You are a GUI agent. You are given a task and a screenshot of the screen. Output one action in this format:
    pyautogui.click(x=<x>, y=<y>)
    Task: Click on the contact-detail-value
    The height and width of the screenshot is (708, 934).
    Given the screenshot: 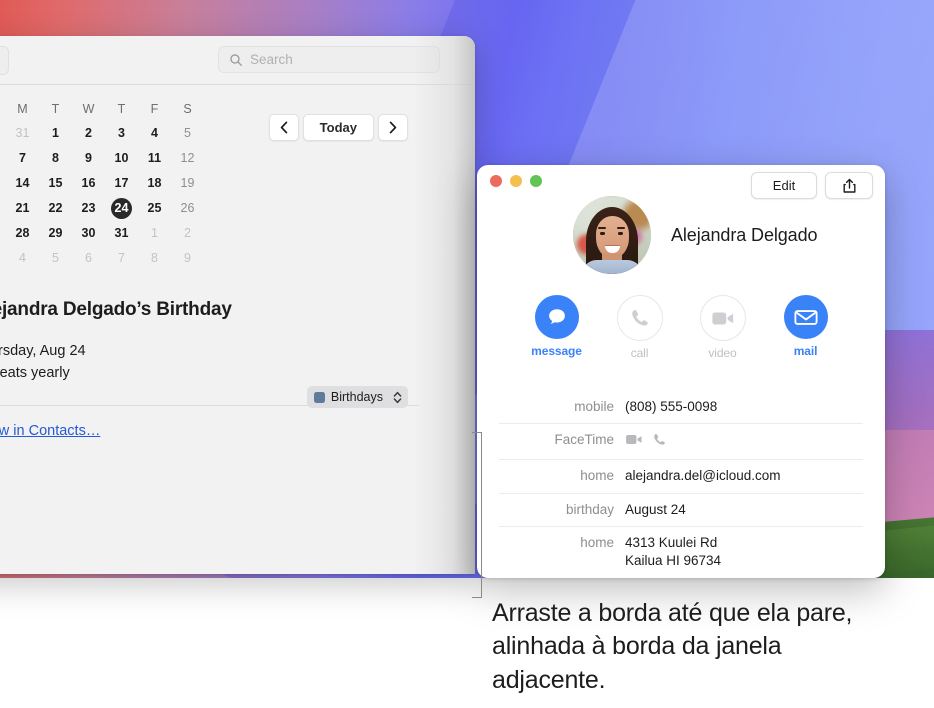 What is the action you would take?
    pyautogui.click(x=744, y=441)
    